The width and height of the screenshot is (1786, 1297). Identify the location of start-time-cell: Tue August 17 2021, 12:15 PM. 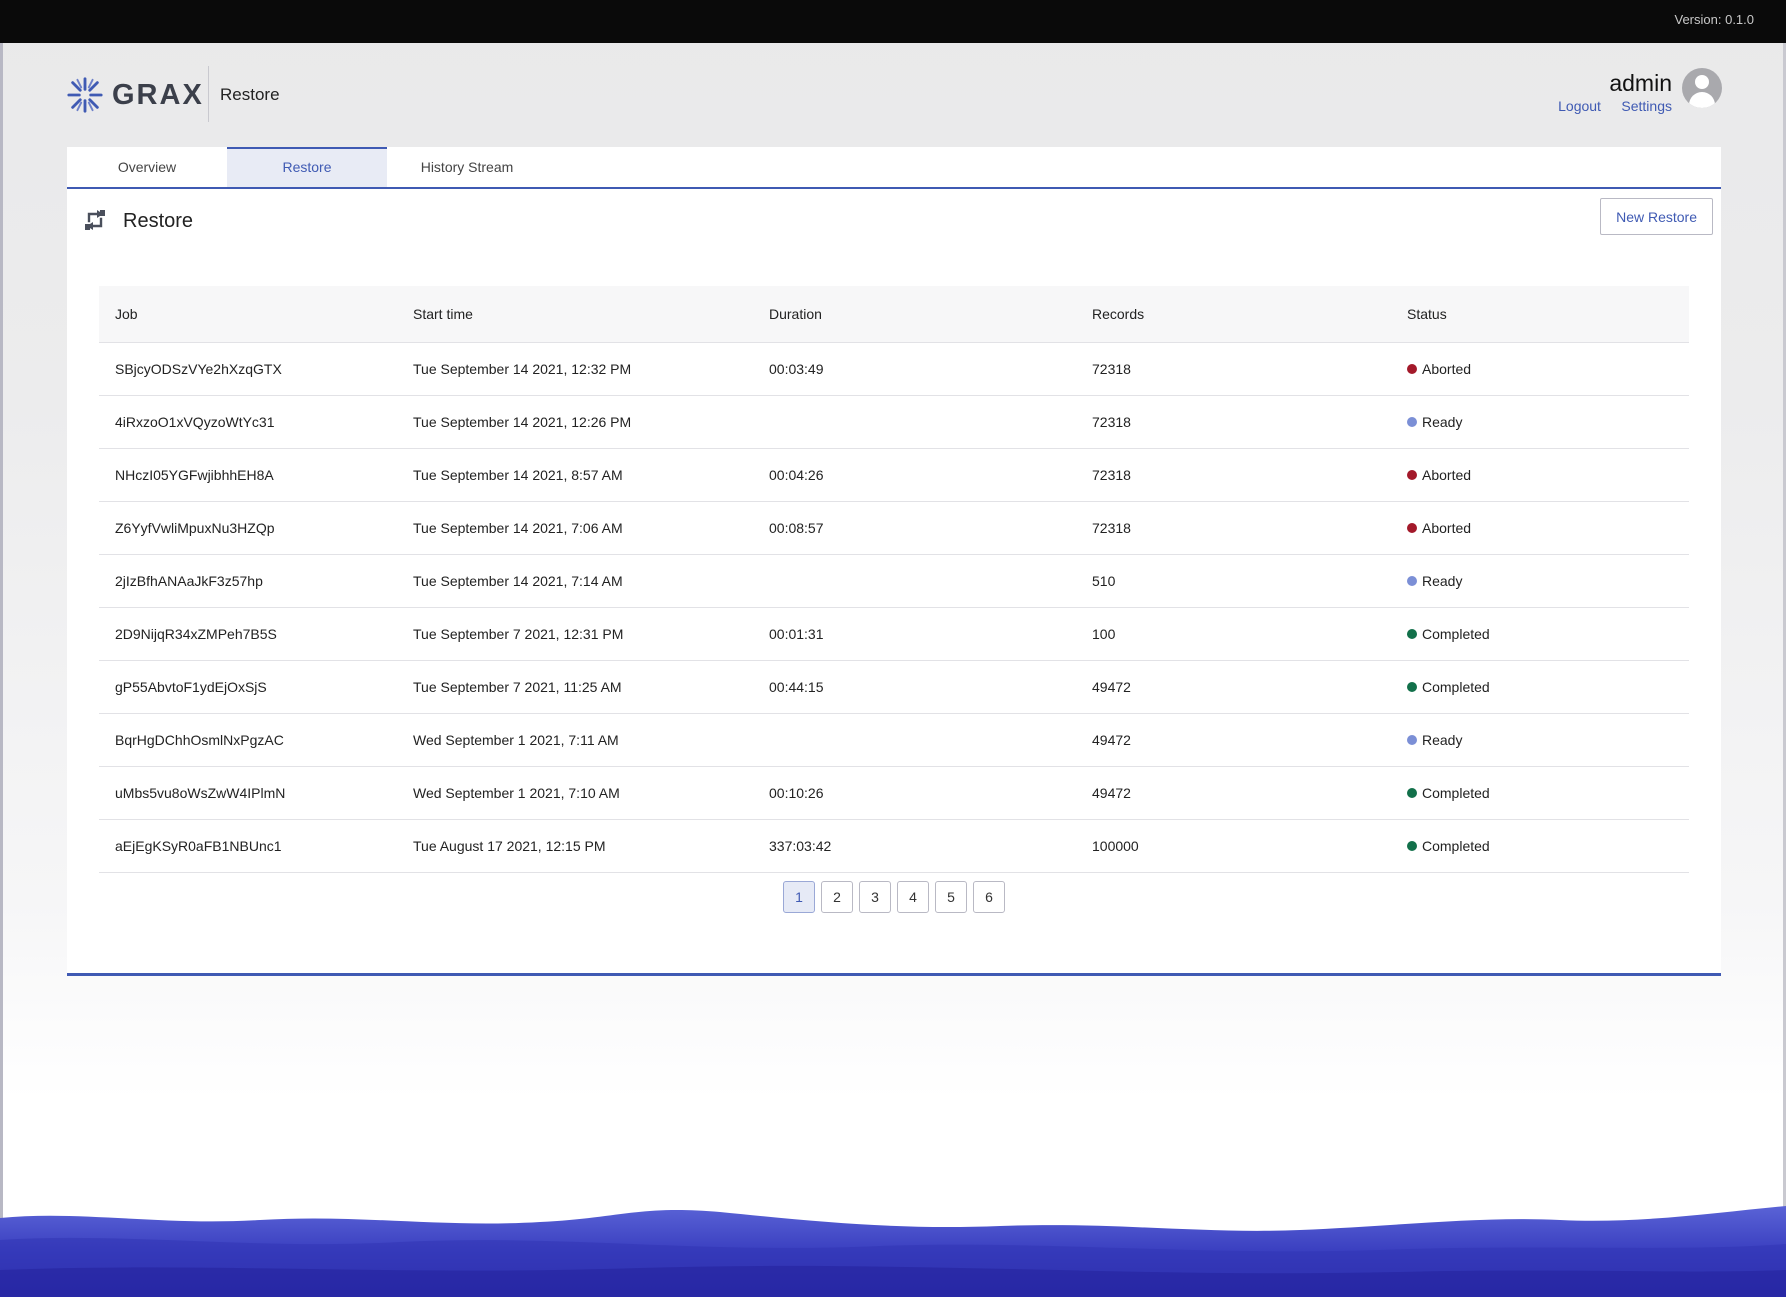
(575, 845).